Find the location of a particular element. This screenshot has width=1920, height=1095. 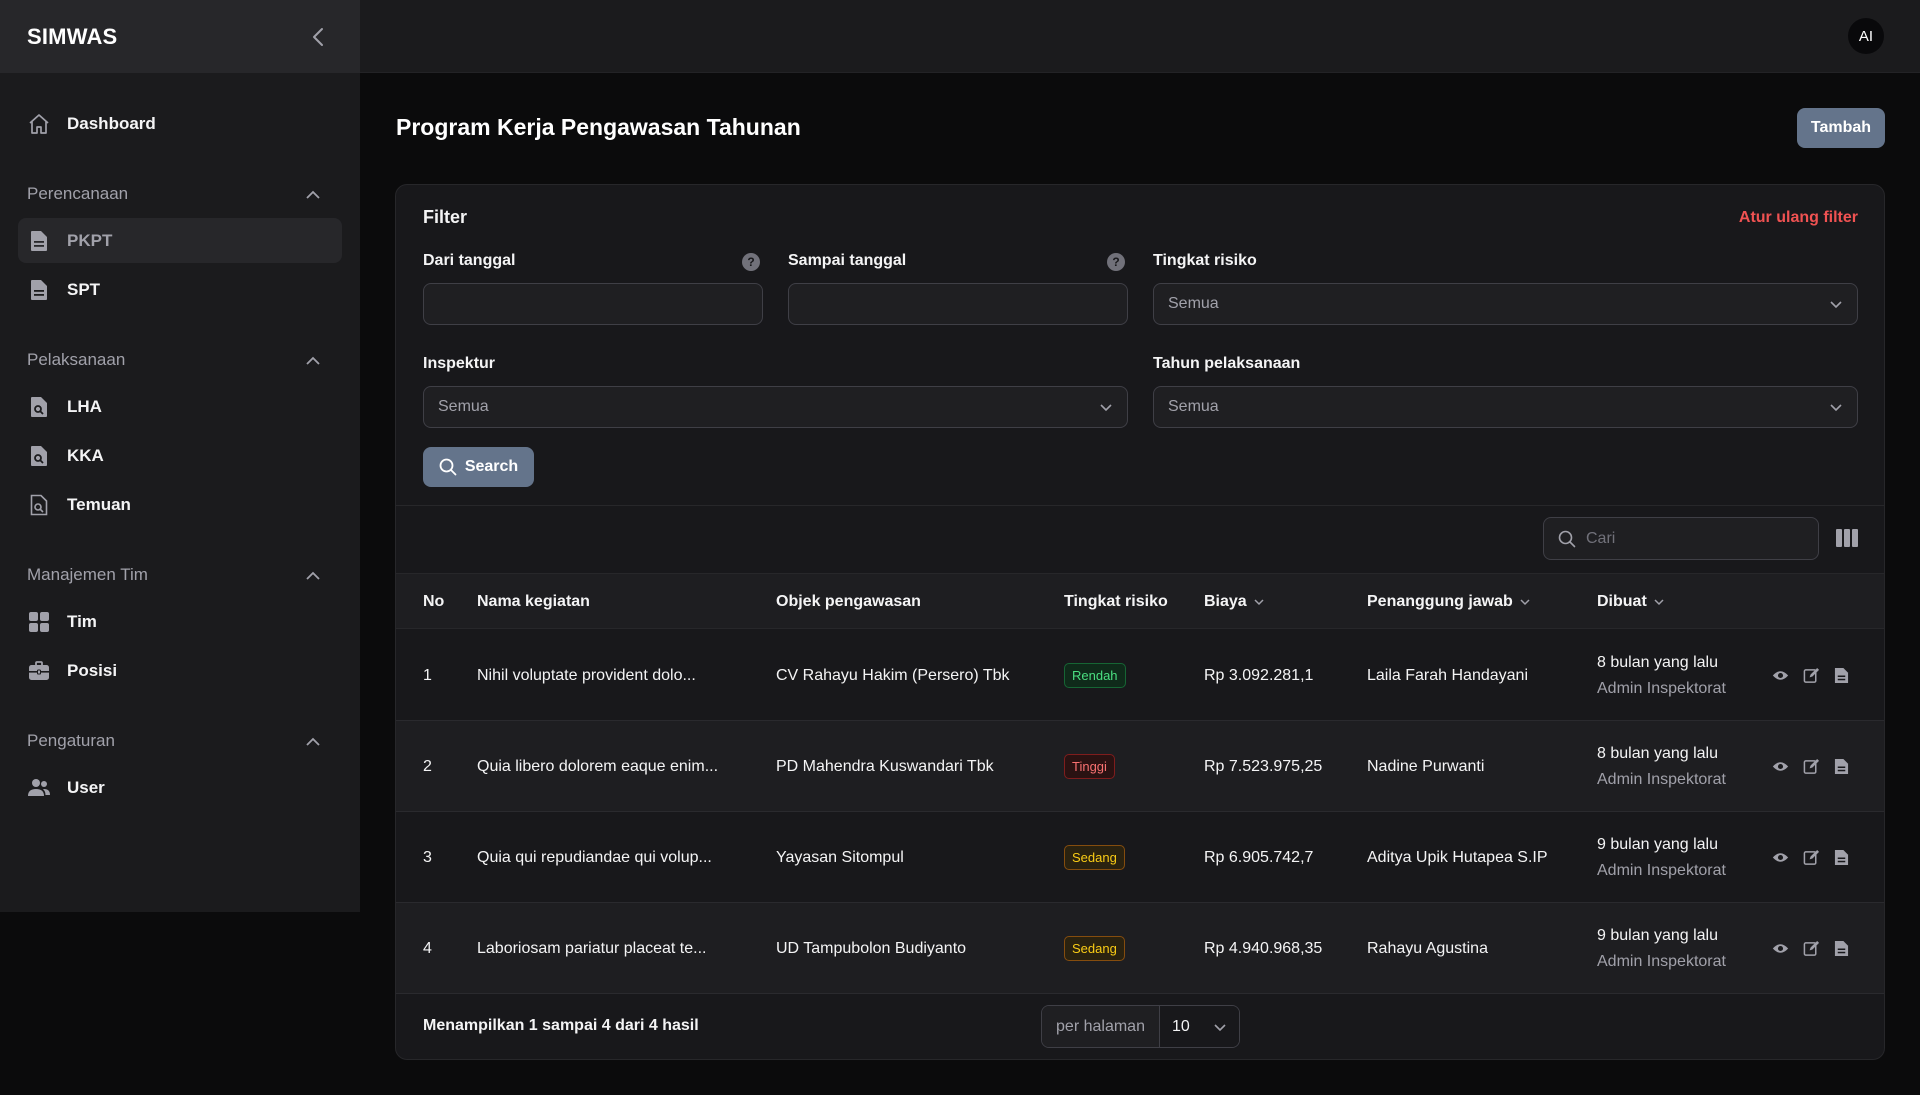

col-pic: Penanggung jawab is located at coordinates (1449, 602).